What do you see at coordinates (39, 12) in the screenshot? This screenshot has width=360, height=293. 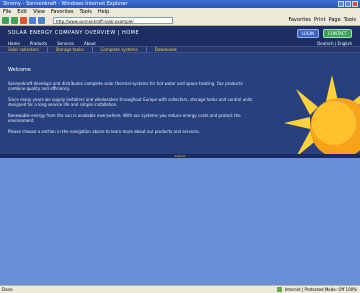 I see `menu-view: View` at bounding box center [39, 12].